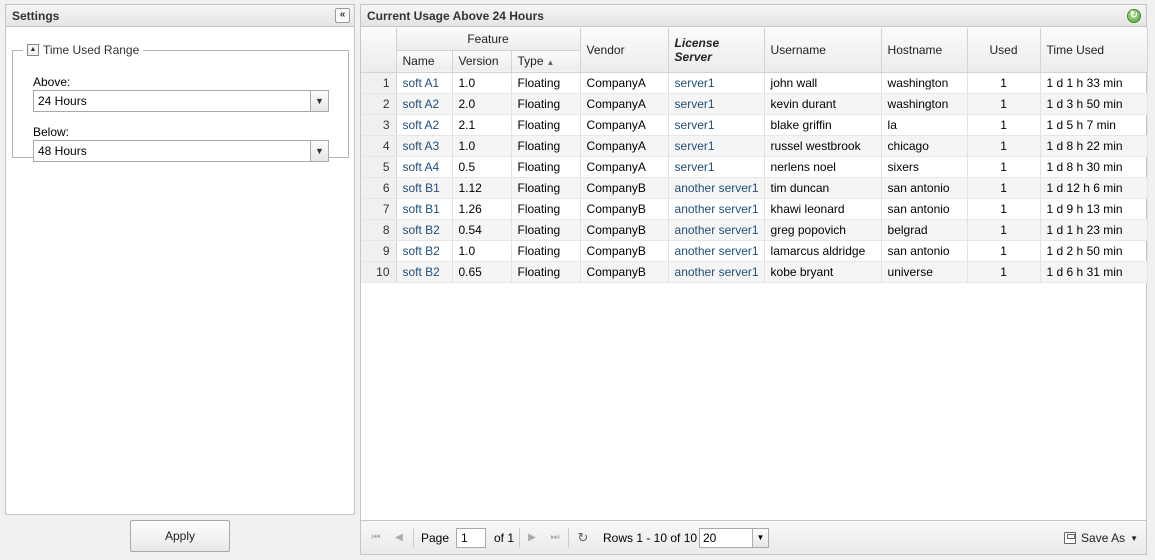  Describe the element at coordinates (583, 538) in the screenshot. I see `reload-icon: ↻` at that location.